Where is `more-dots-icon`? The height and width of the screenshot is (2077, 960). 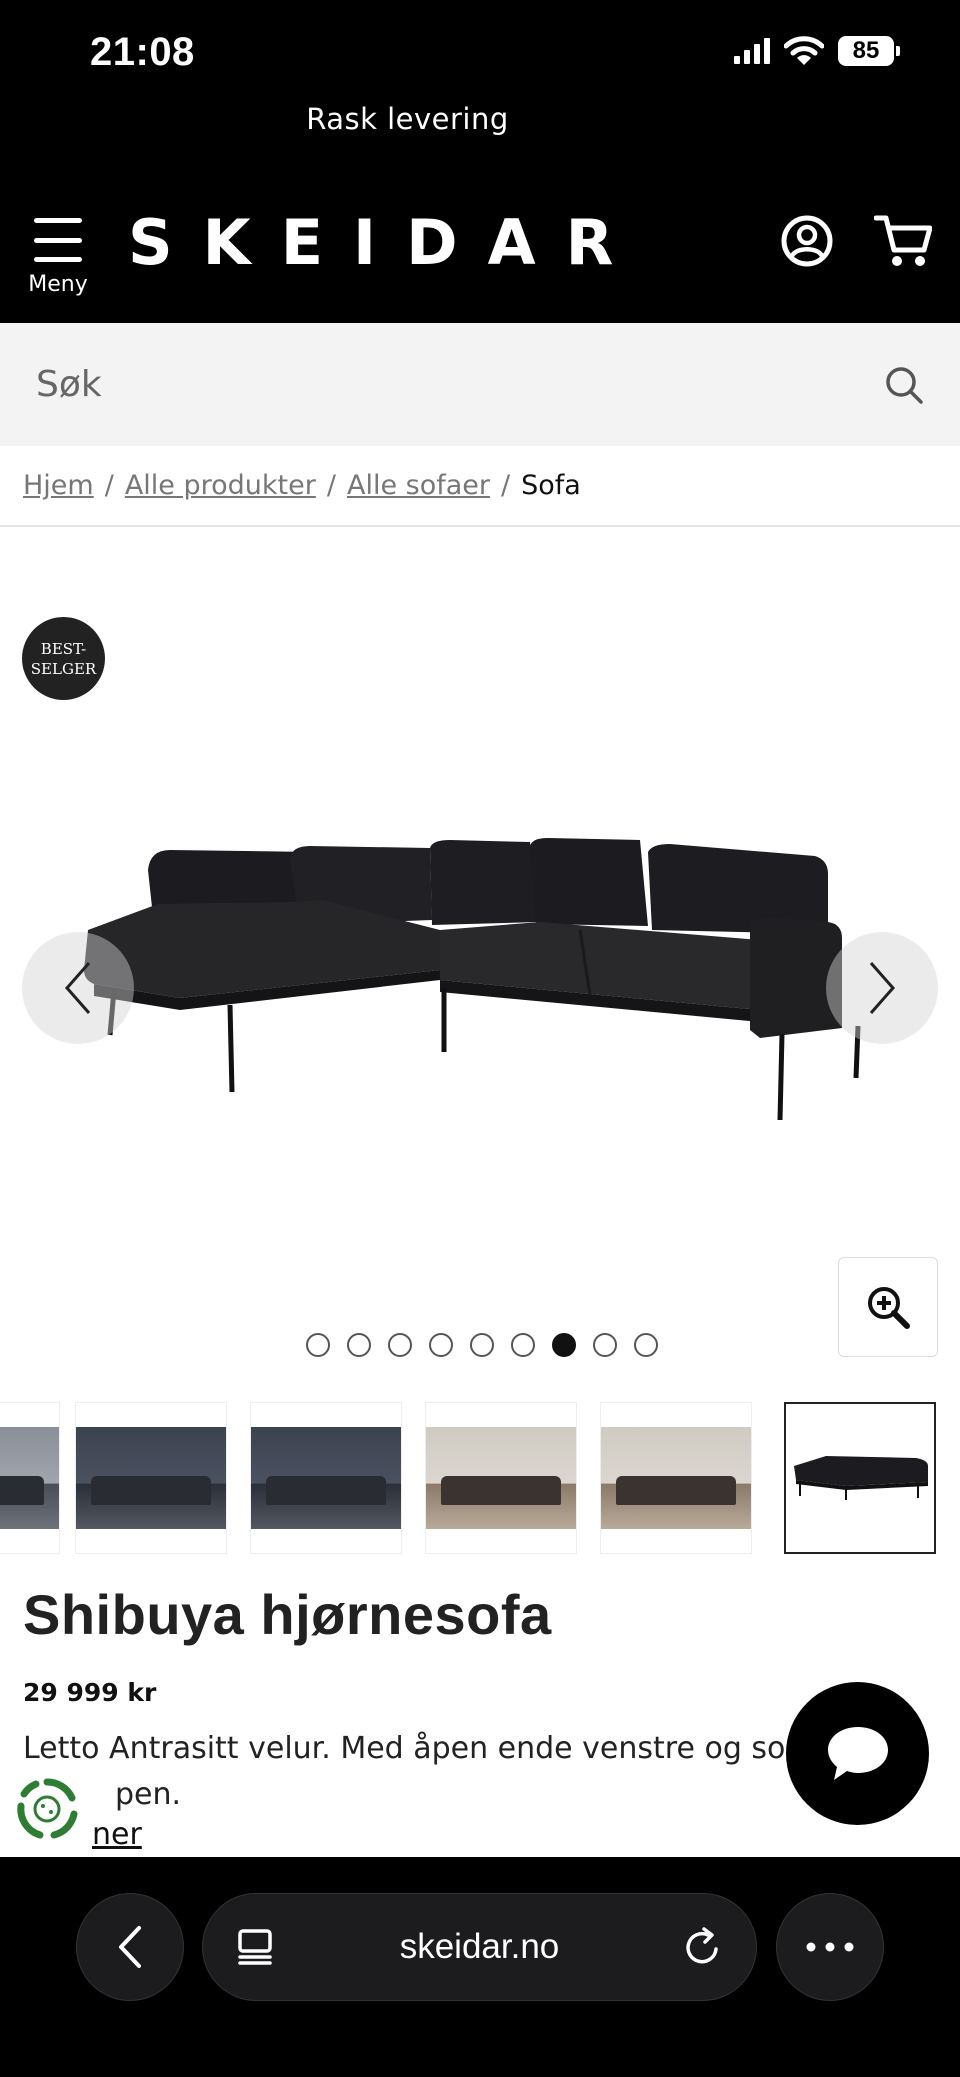
more-dots-icon is located at coordinates (830, 1947).